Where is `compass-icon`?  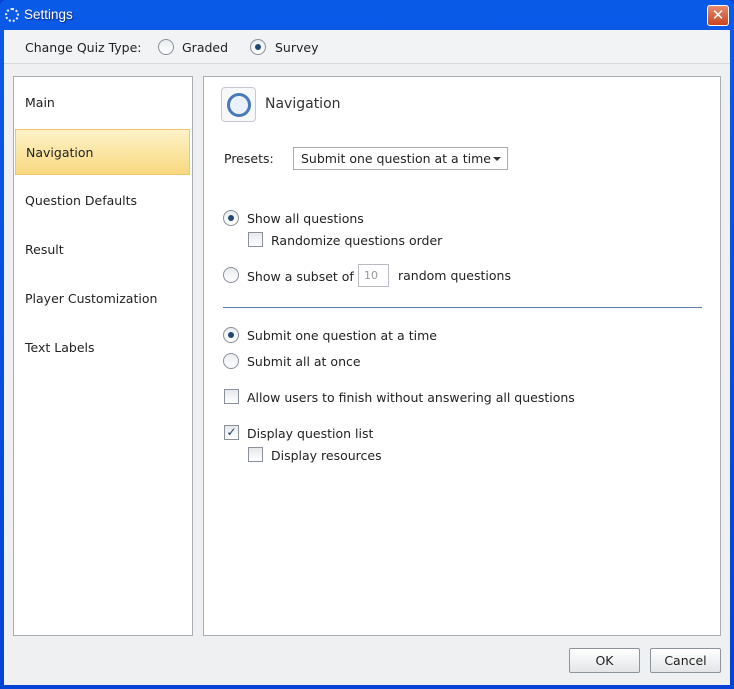 compass-icon is located at coordinates (238, 104).